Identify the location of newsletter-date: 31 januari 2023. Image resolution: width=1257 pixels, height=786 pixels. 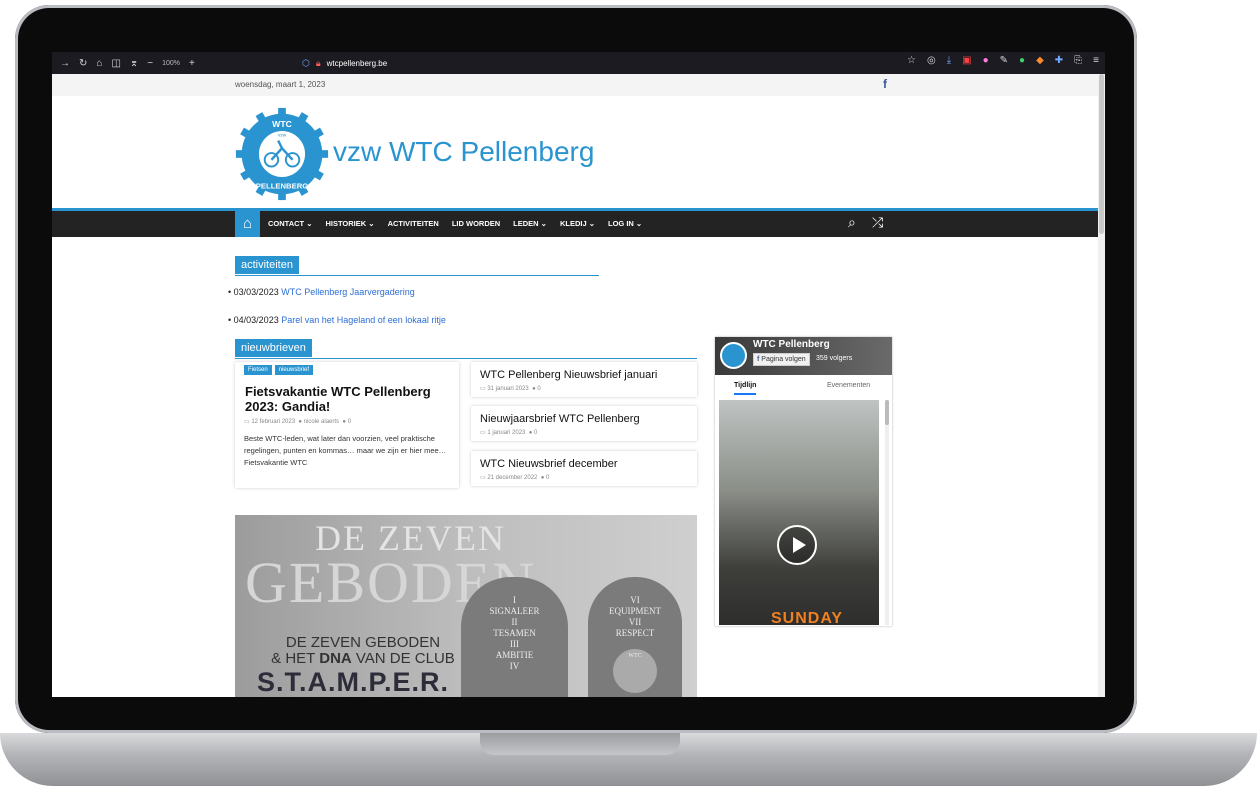
(507, 389).